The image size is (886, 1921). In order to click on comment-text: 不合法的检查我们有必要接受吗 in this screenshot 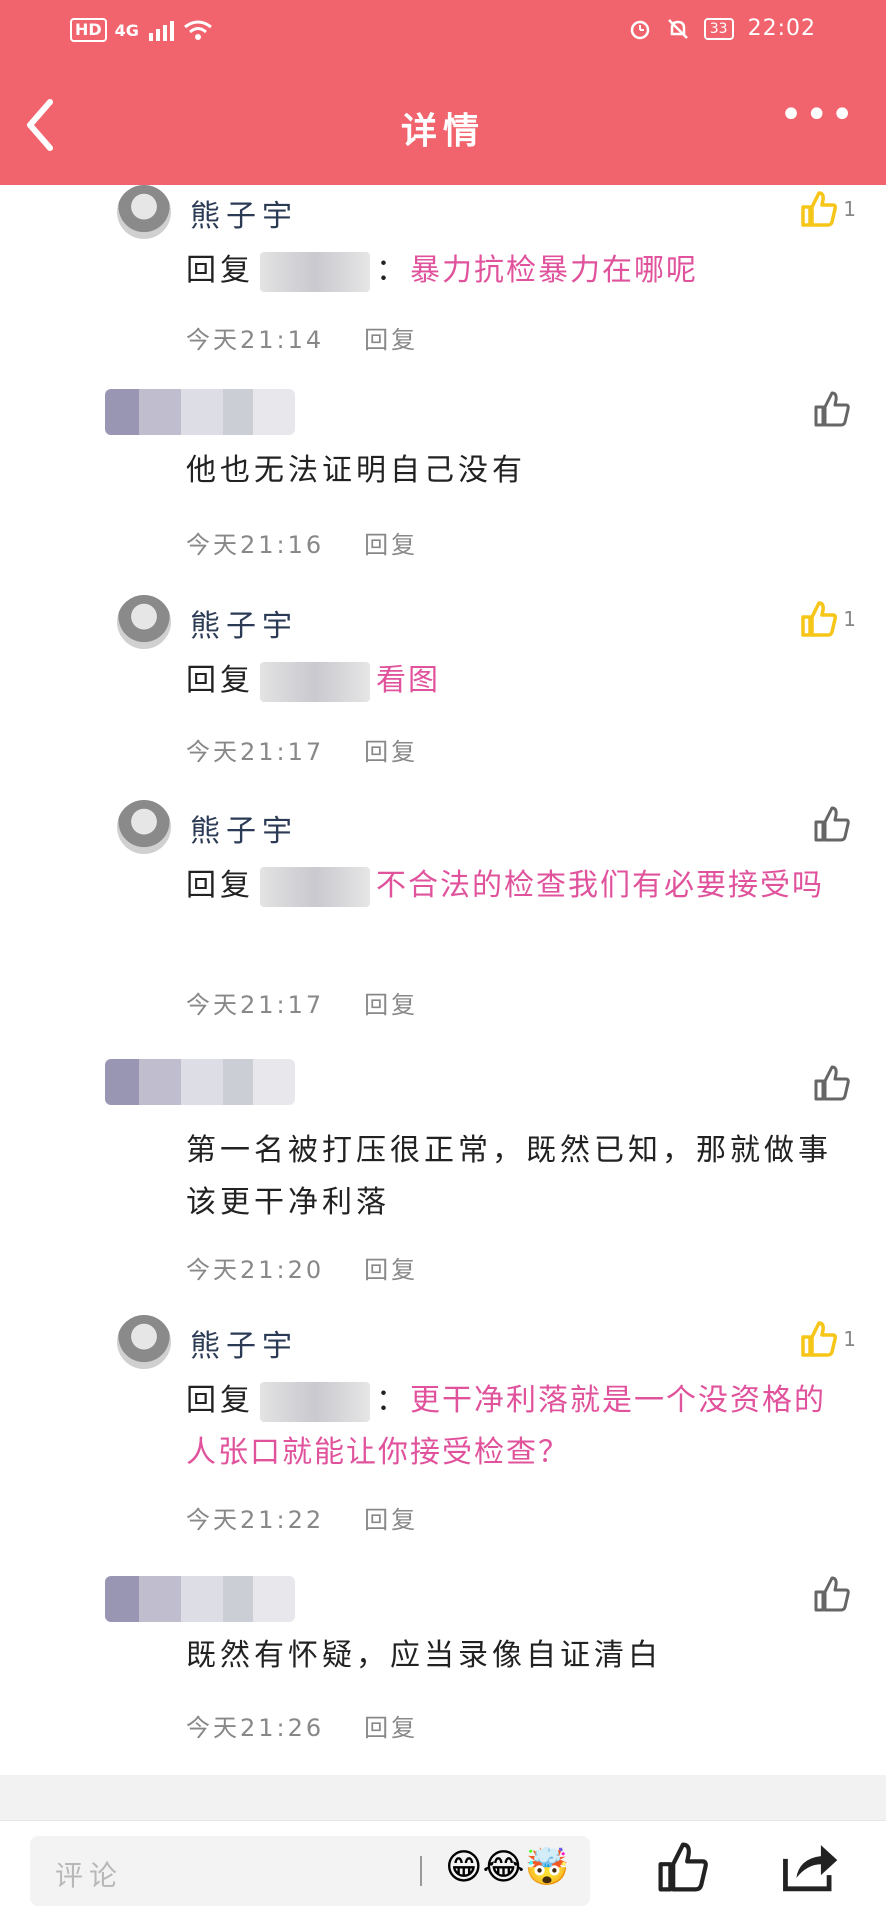, I will do `click(600, 885)`.